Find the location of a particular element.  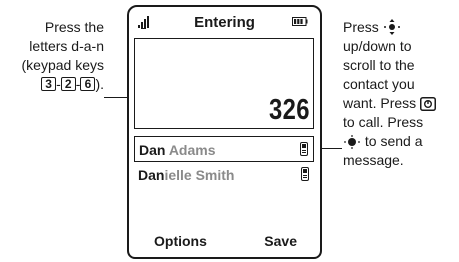

right-caption-line-4: contact you is located at coordinates (379, 84).